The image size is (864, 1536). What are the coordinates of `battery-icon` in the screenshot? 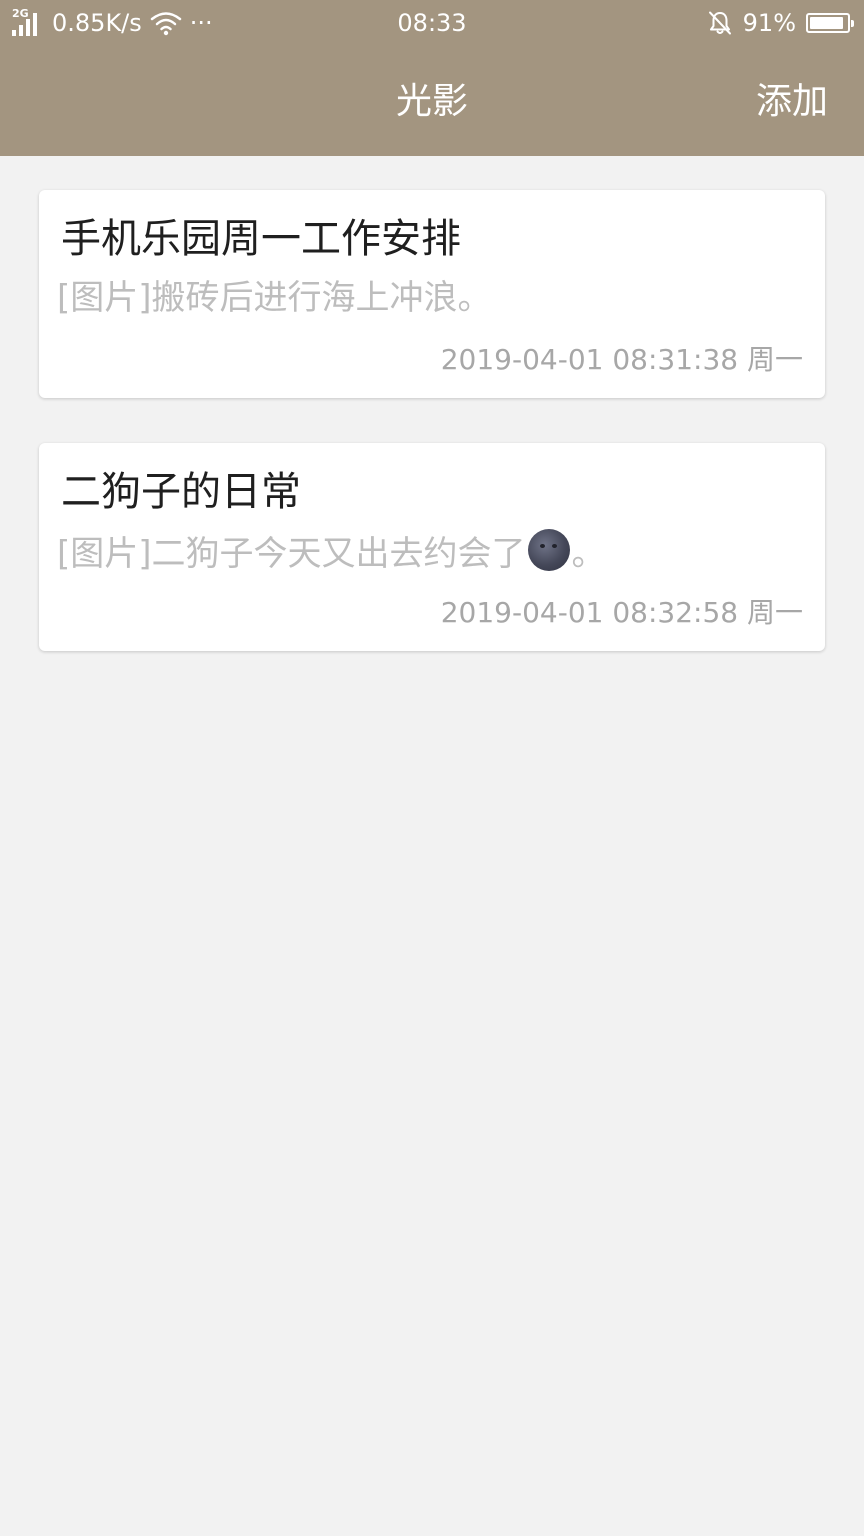 It's located at (830, 23).